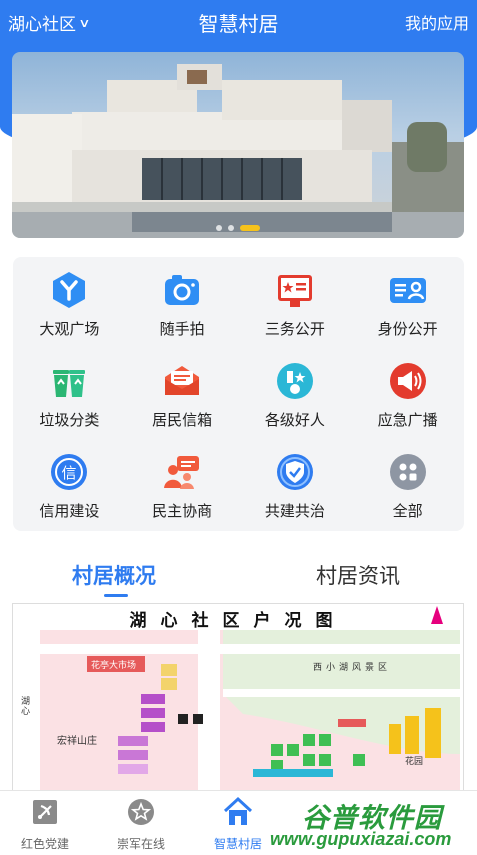 The image size is (477, 855). What do you see at coordinates (437, 22) in the screenshot?
I see `my-apps-link: 我的应用` at bounding box center [437, 22].